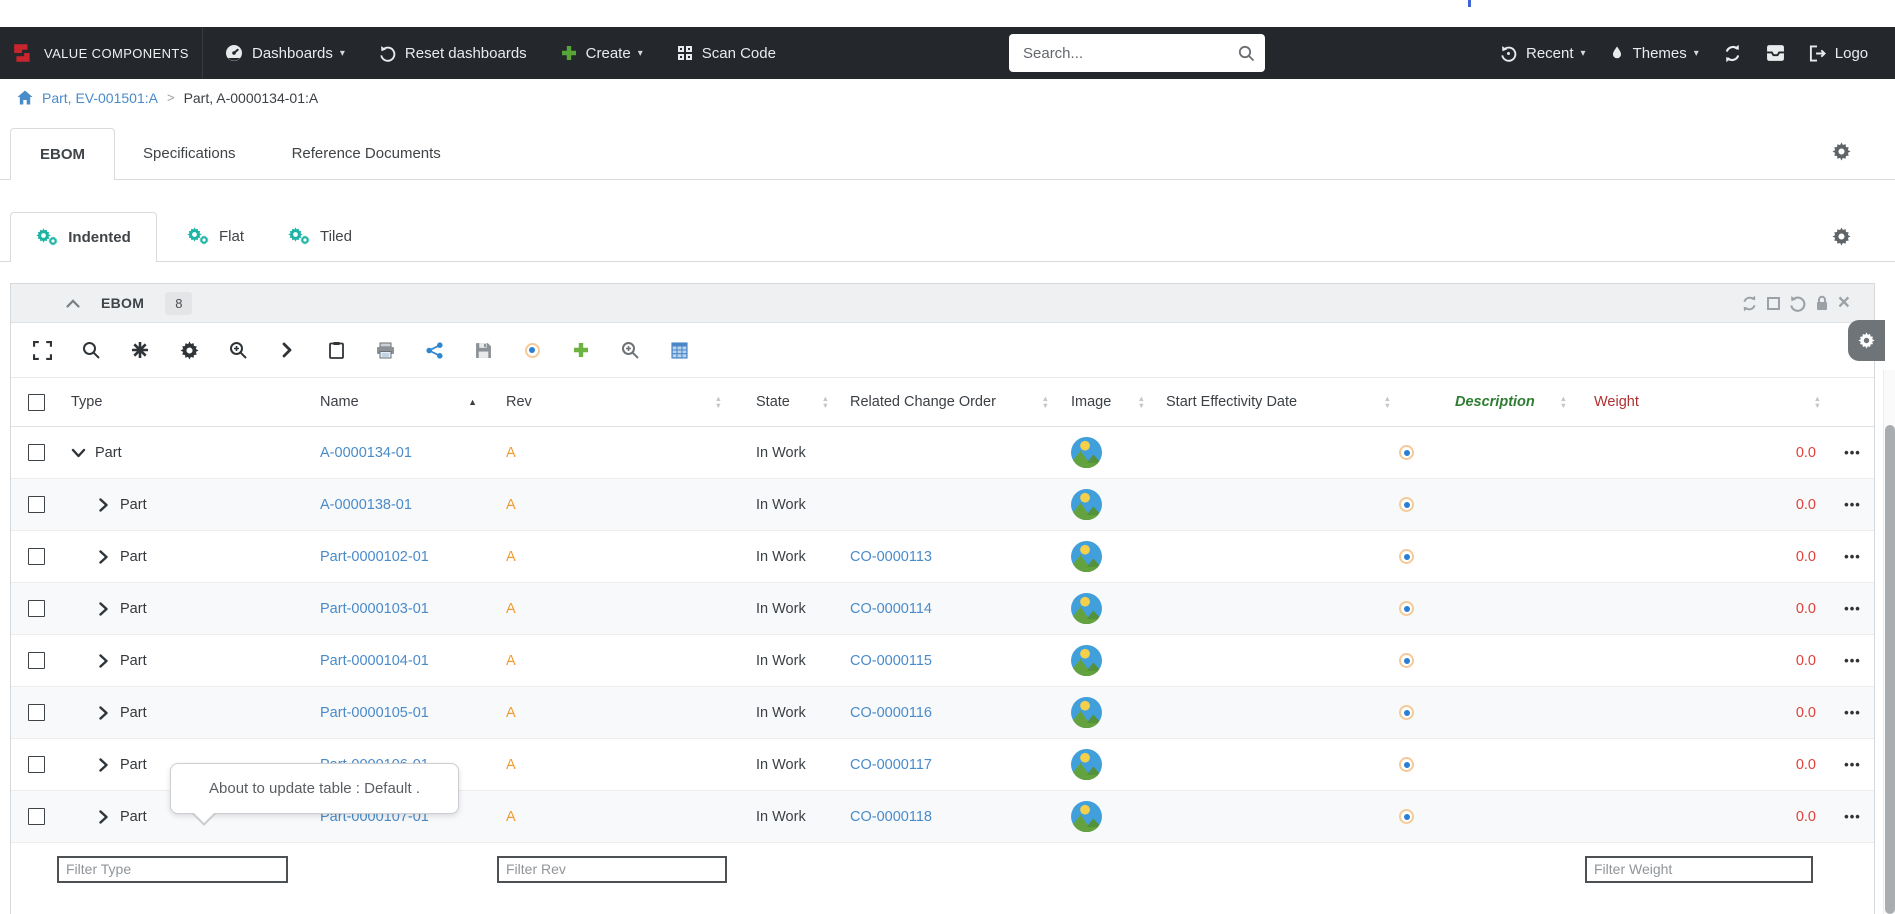  Describe the element at coordinates (472, 402) in the screenshot. I see `sort-ascending-icon: ▲` at that location.